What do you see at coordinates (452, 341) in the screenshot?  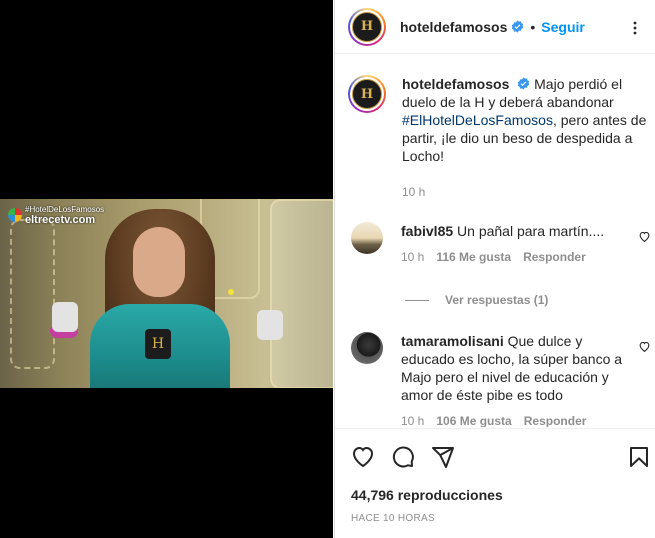 I see `comment-username: tamaramolisani` at bounding box center [452, 341].